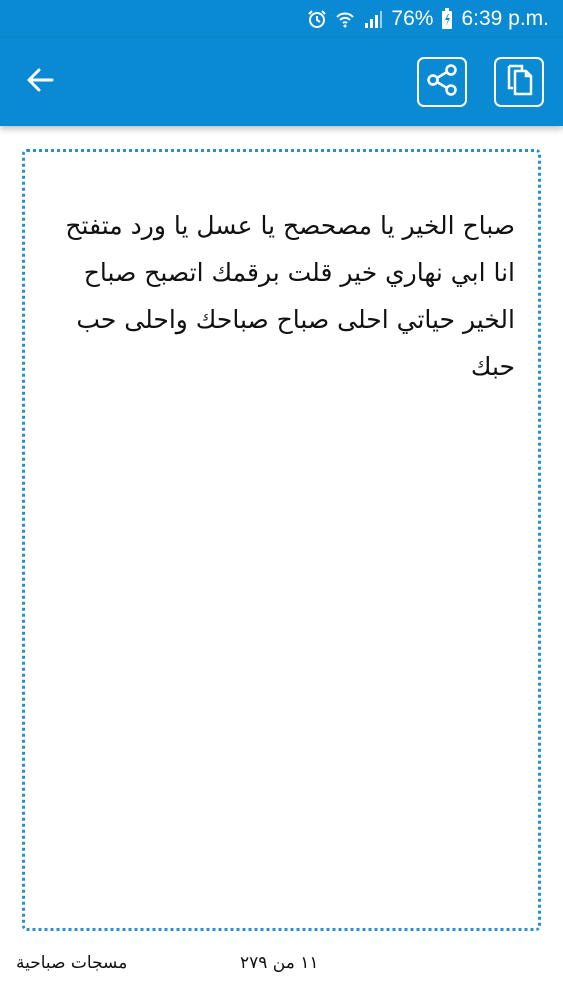  Describe the element at coordinates (373, 19) in the screenshot. I see `signal-icon` at that location.